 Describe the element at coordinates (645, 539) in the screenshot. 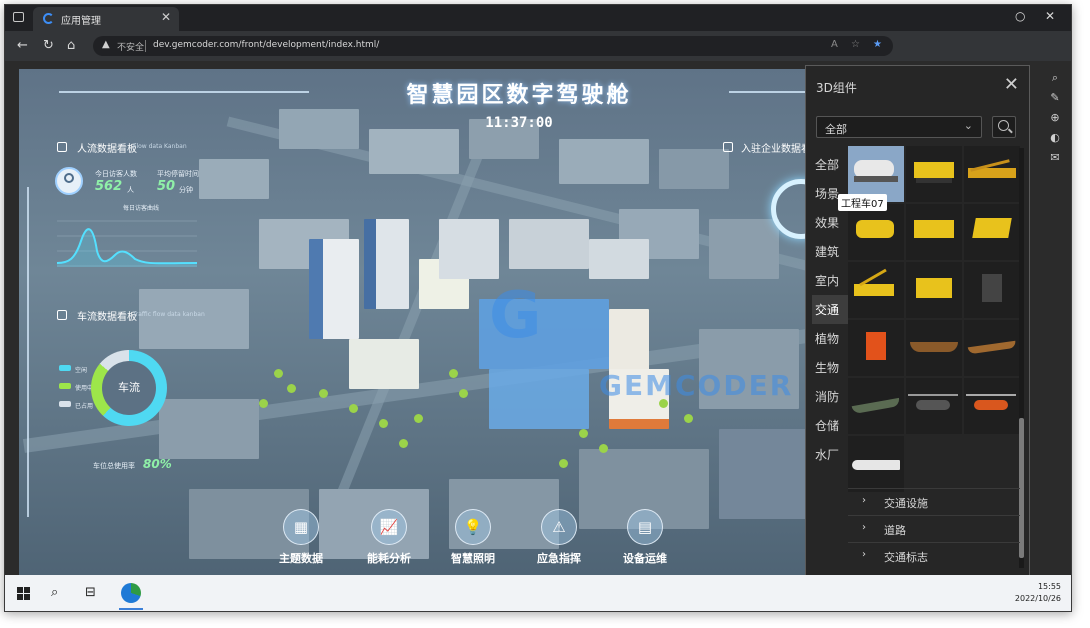

I see `dock-item-device-maintenance: ▤ 设备运维` at that location.